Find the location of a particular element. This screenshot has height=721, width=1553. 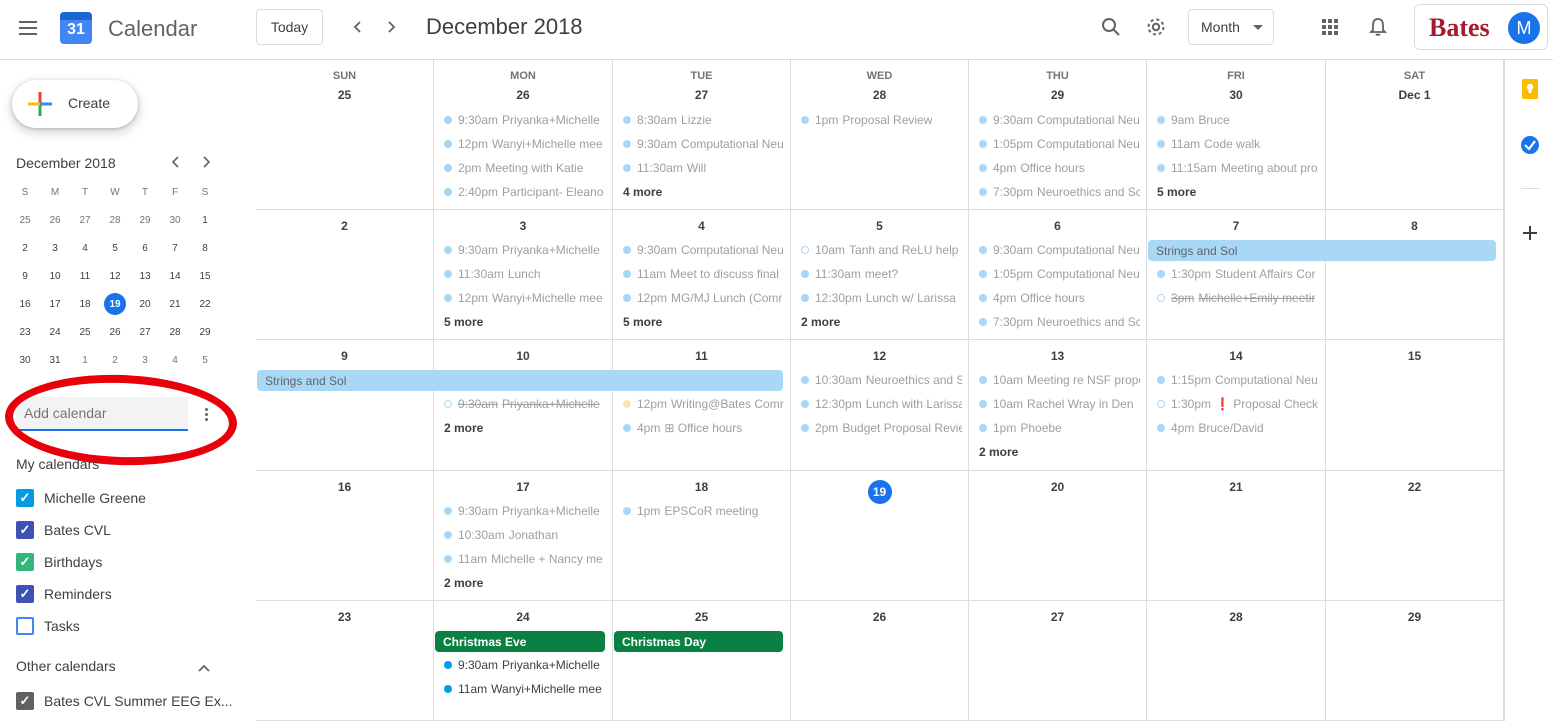

main-menu-icon is located at coordinates (28, 28).